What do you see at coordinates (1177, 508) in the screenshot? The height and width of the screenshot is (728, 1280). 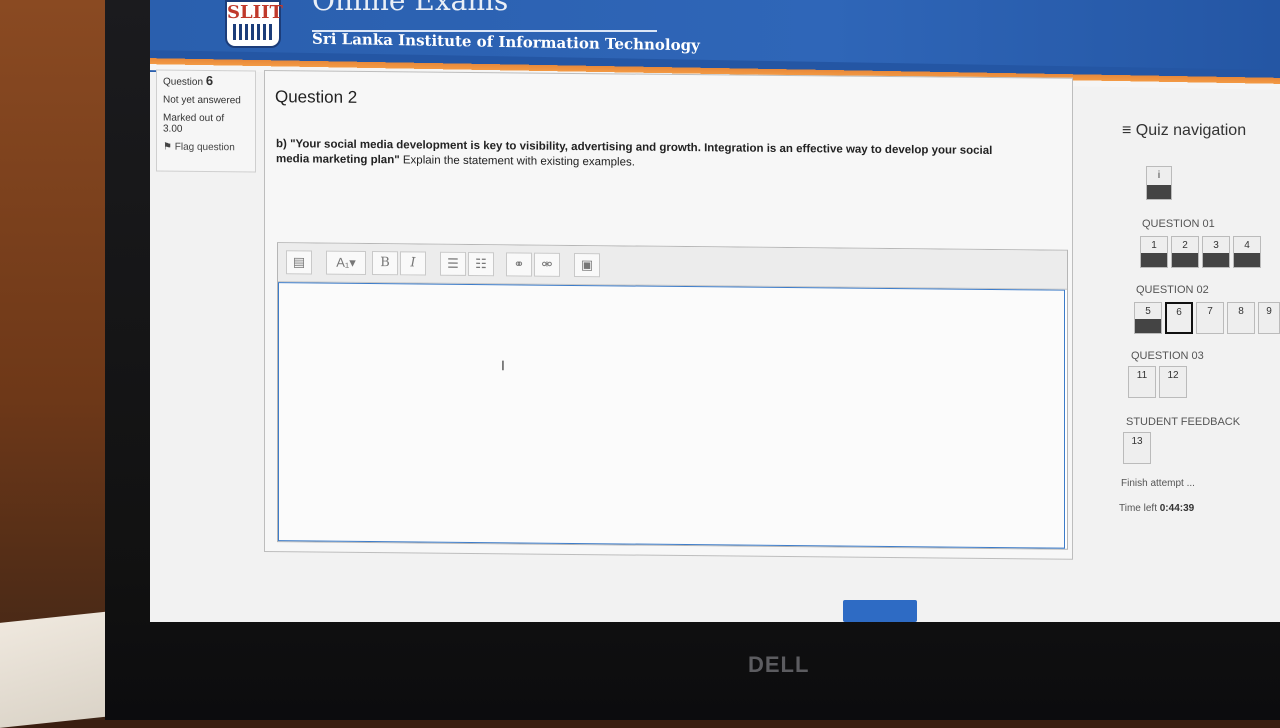 I see `time-left-value: 0:44:39` at bounding box center [1177, 508].